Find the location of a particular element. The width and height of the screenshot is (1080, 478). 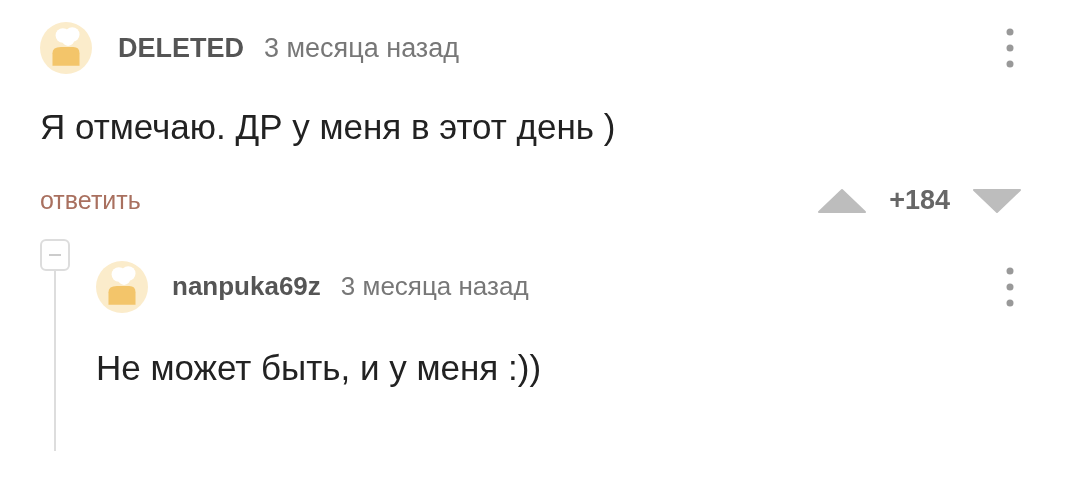

upvote-icon is located at coordinates (842, 200).